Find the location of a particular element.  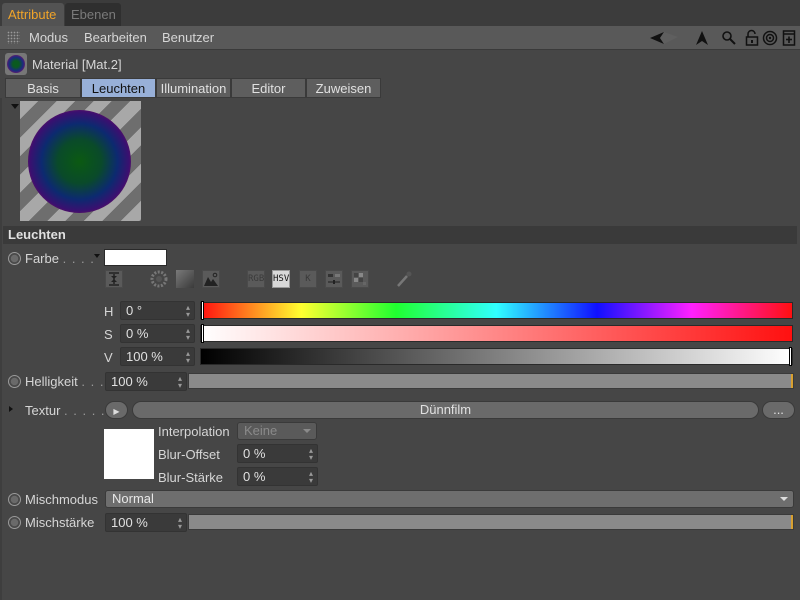

s-value: 0 % is located at coordinates (137, 333).